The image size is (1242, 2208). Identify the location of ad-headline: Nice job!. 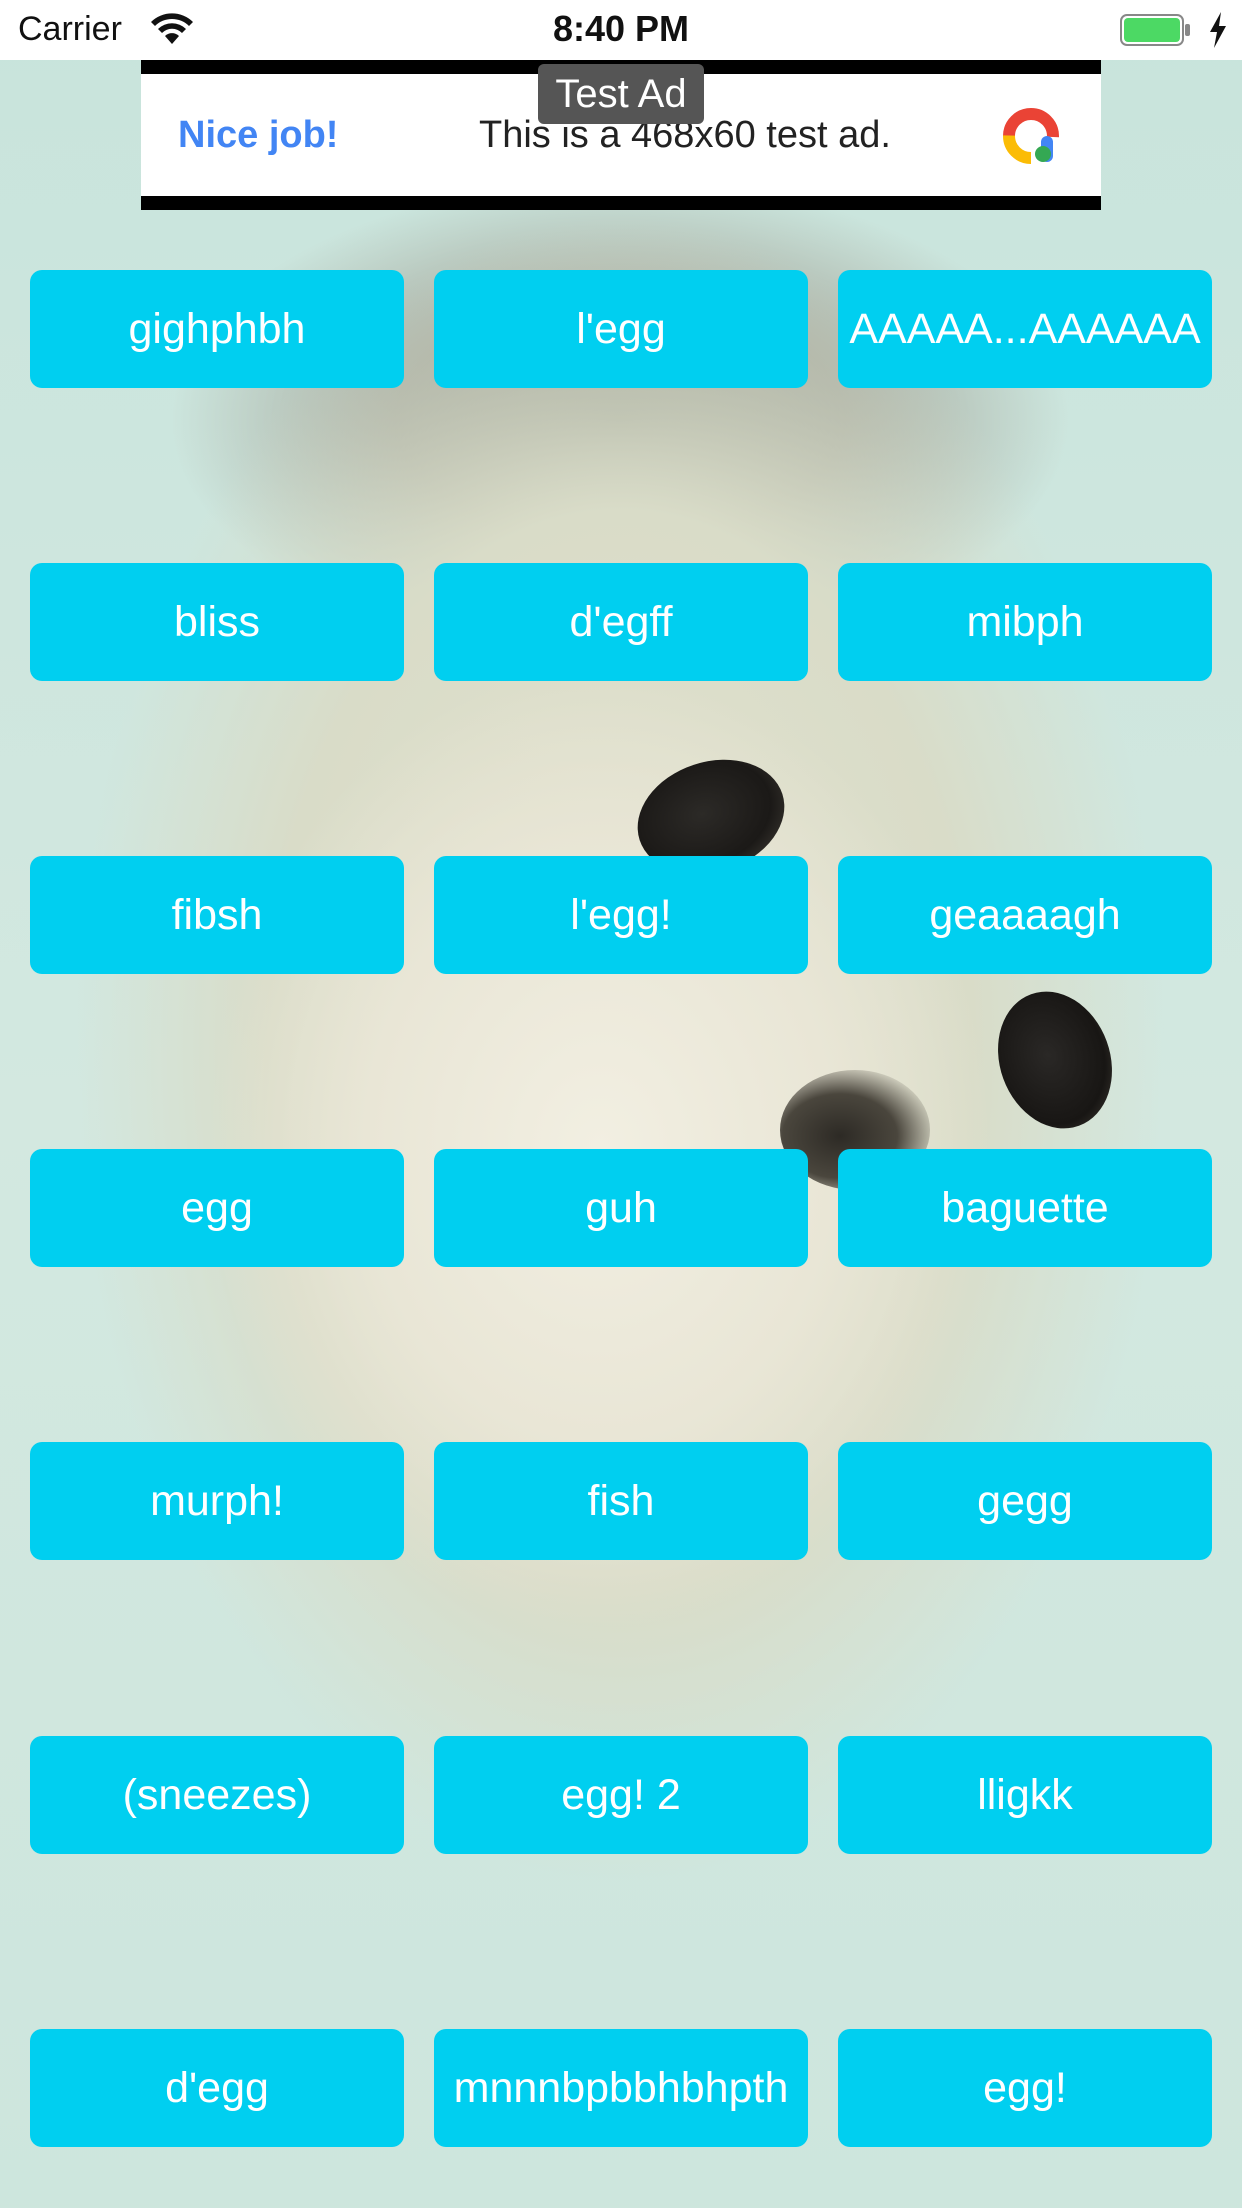
(258, 135).